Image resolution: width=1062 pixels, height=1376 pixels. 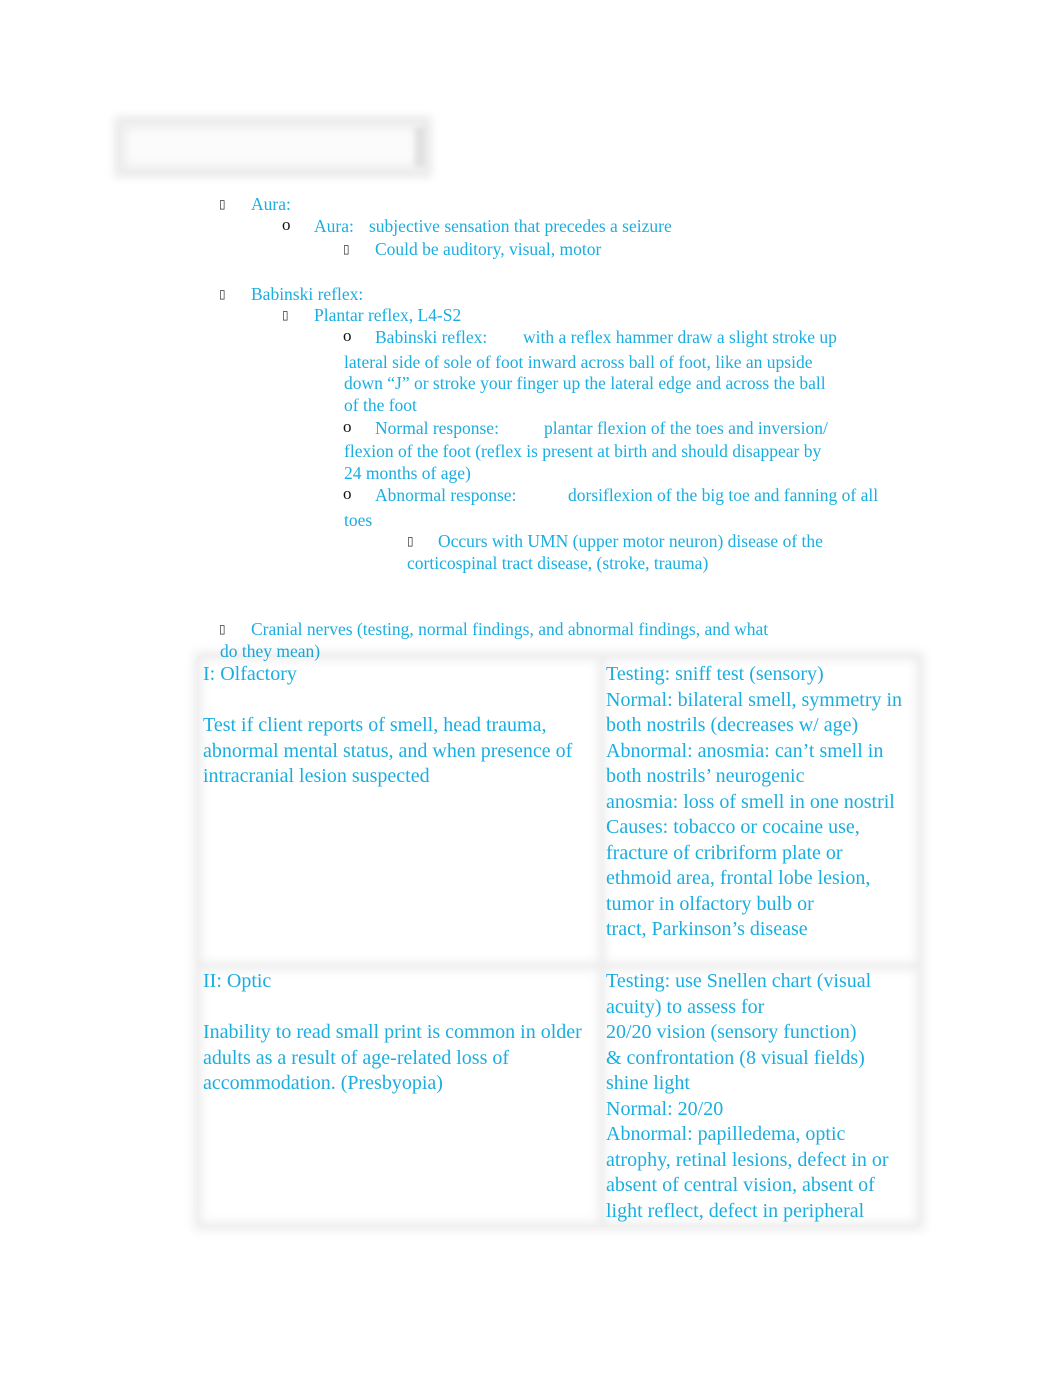 What do you see at coordinates (407, 473) in the screenshot?
I see `normal-response-line-3: 24 months of age)` at bounding box center [407, 473].